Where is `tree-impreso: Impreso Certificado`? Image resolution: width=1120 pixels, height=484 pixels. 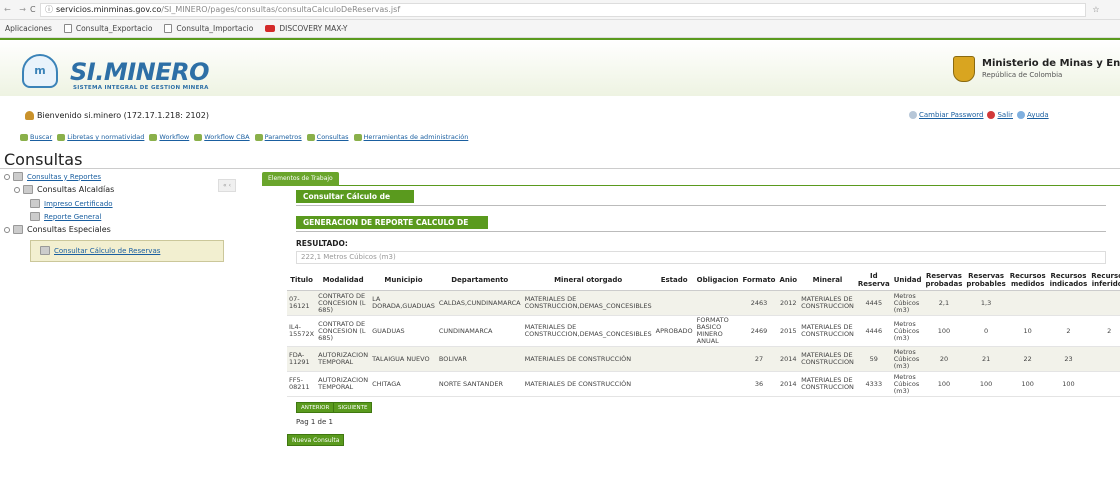 tree-impreso: Impreso Certificado is located at coordinates (71, 203).